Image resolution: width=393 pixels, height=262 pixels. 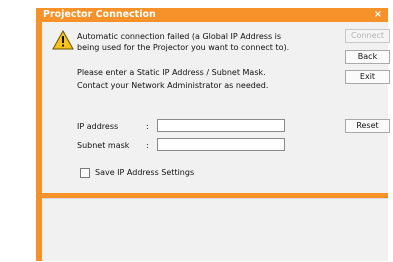 What do you see at coordinates (145, 172) in the screenshot?
I see `save-settings-label: Save IP Address Settings` at bounding box center [145, 172].